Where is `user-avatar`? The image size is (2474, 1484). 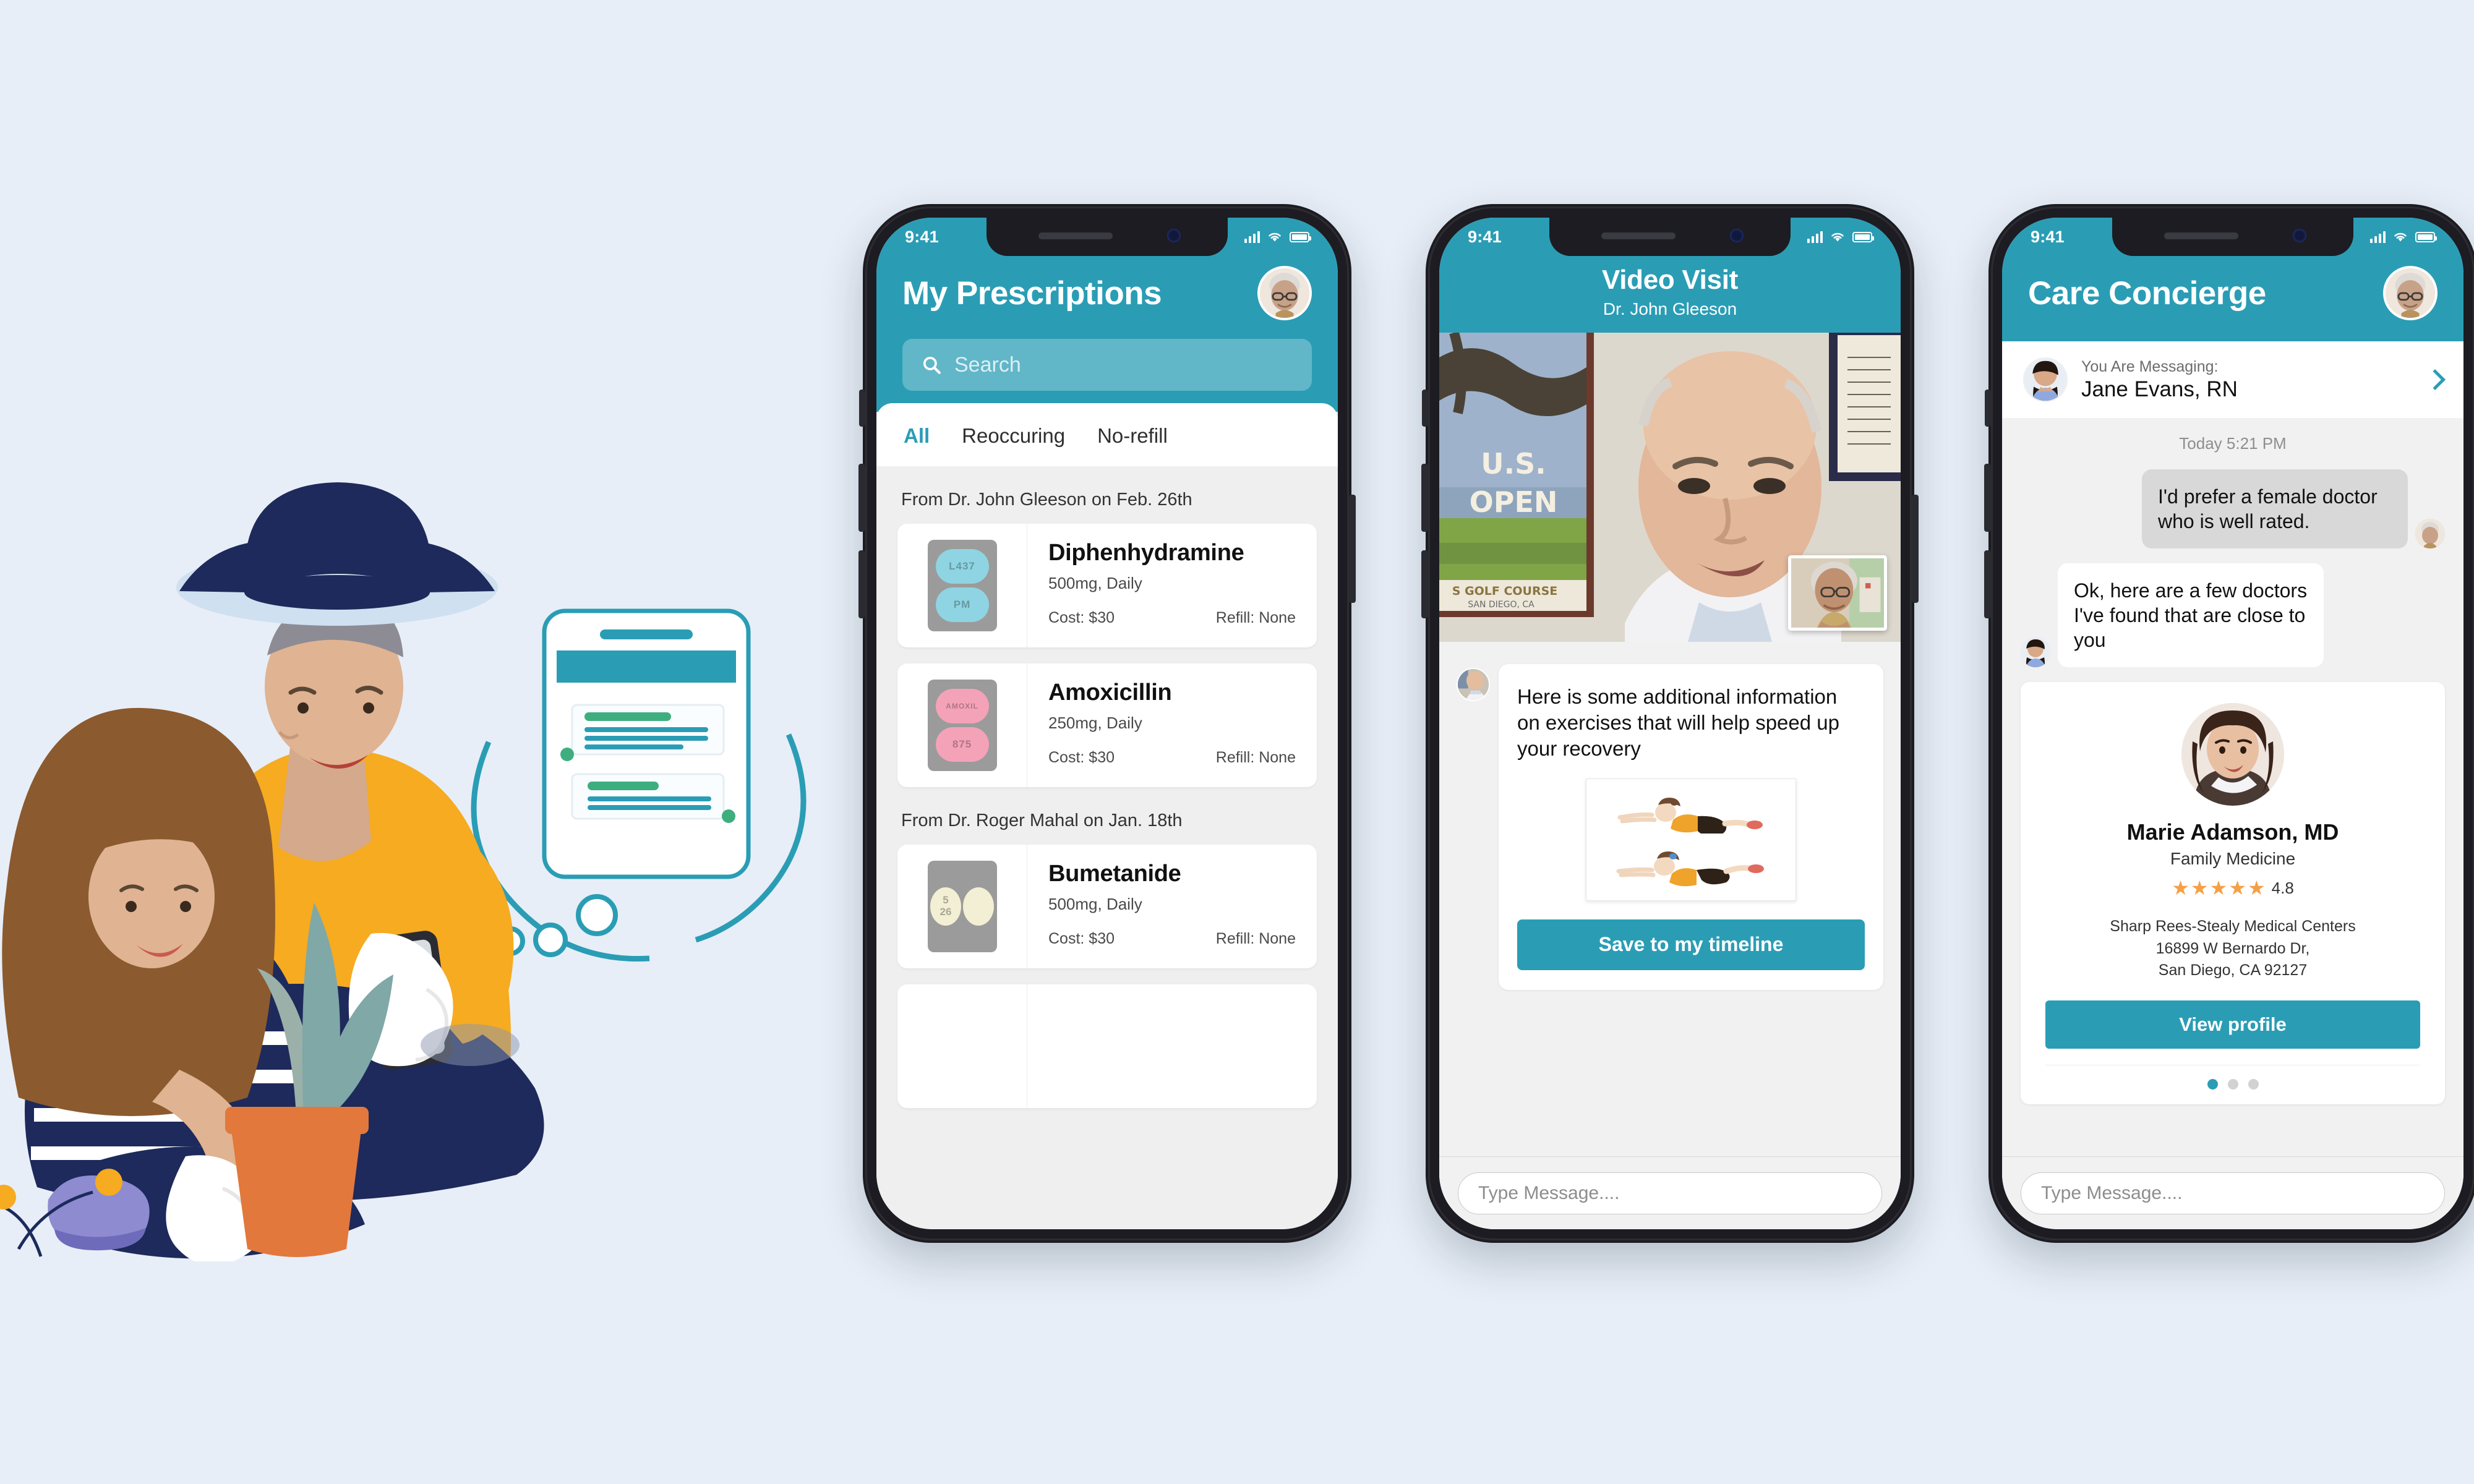
user-avatar is located at coordinates (2430, 533).